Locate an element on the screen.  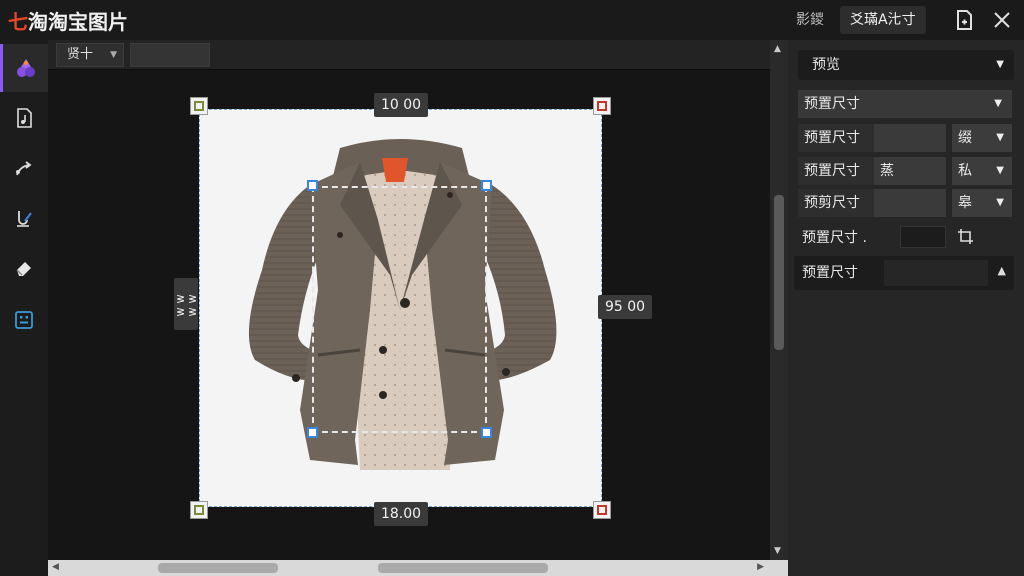
horizontal-scroll-thumb-secondary is located at coordinates (463, 568).